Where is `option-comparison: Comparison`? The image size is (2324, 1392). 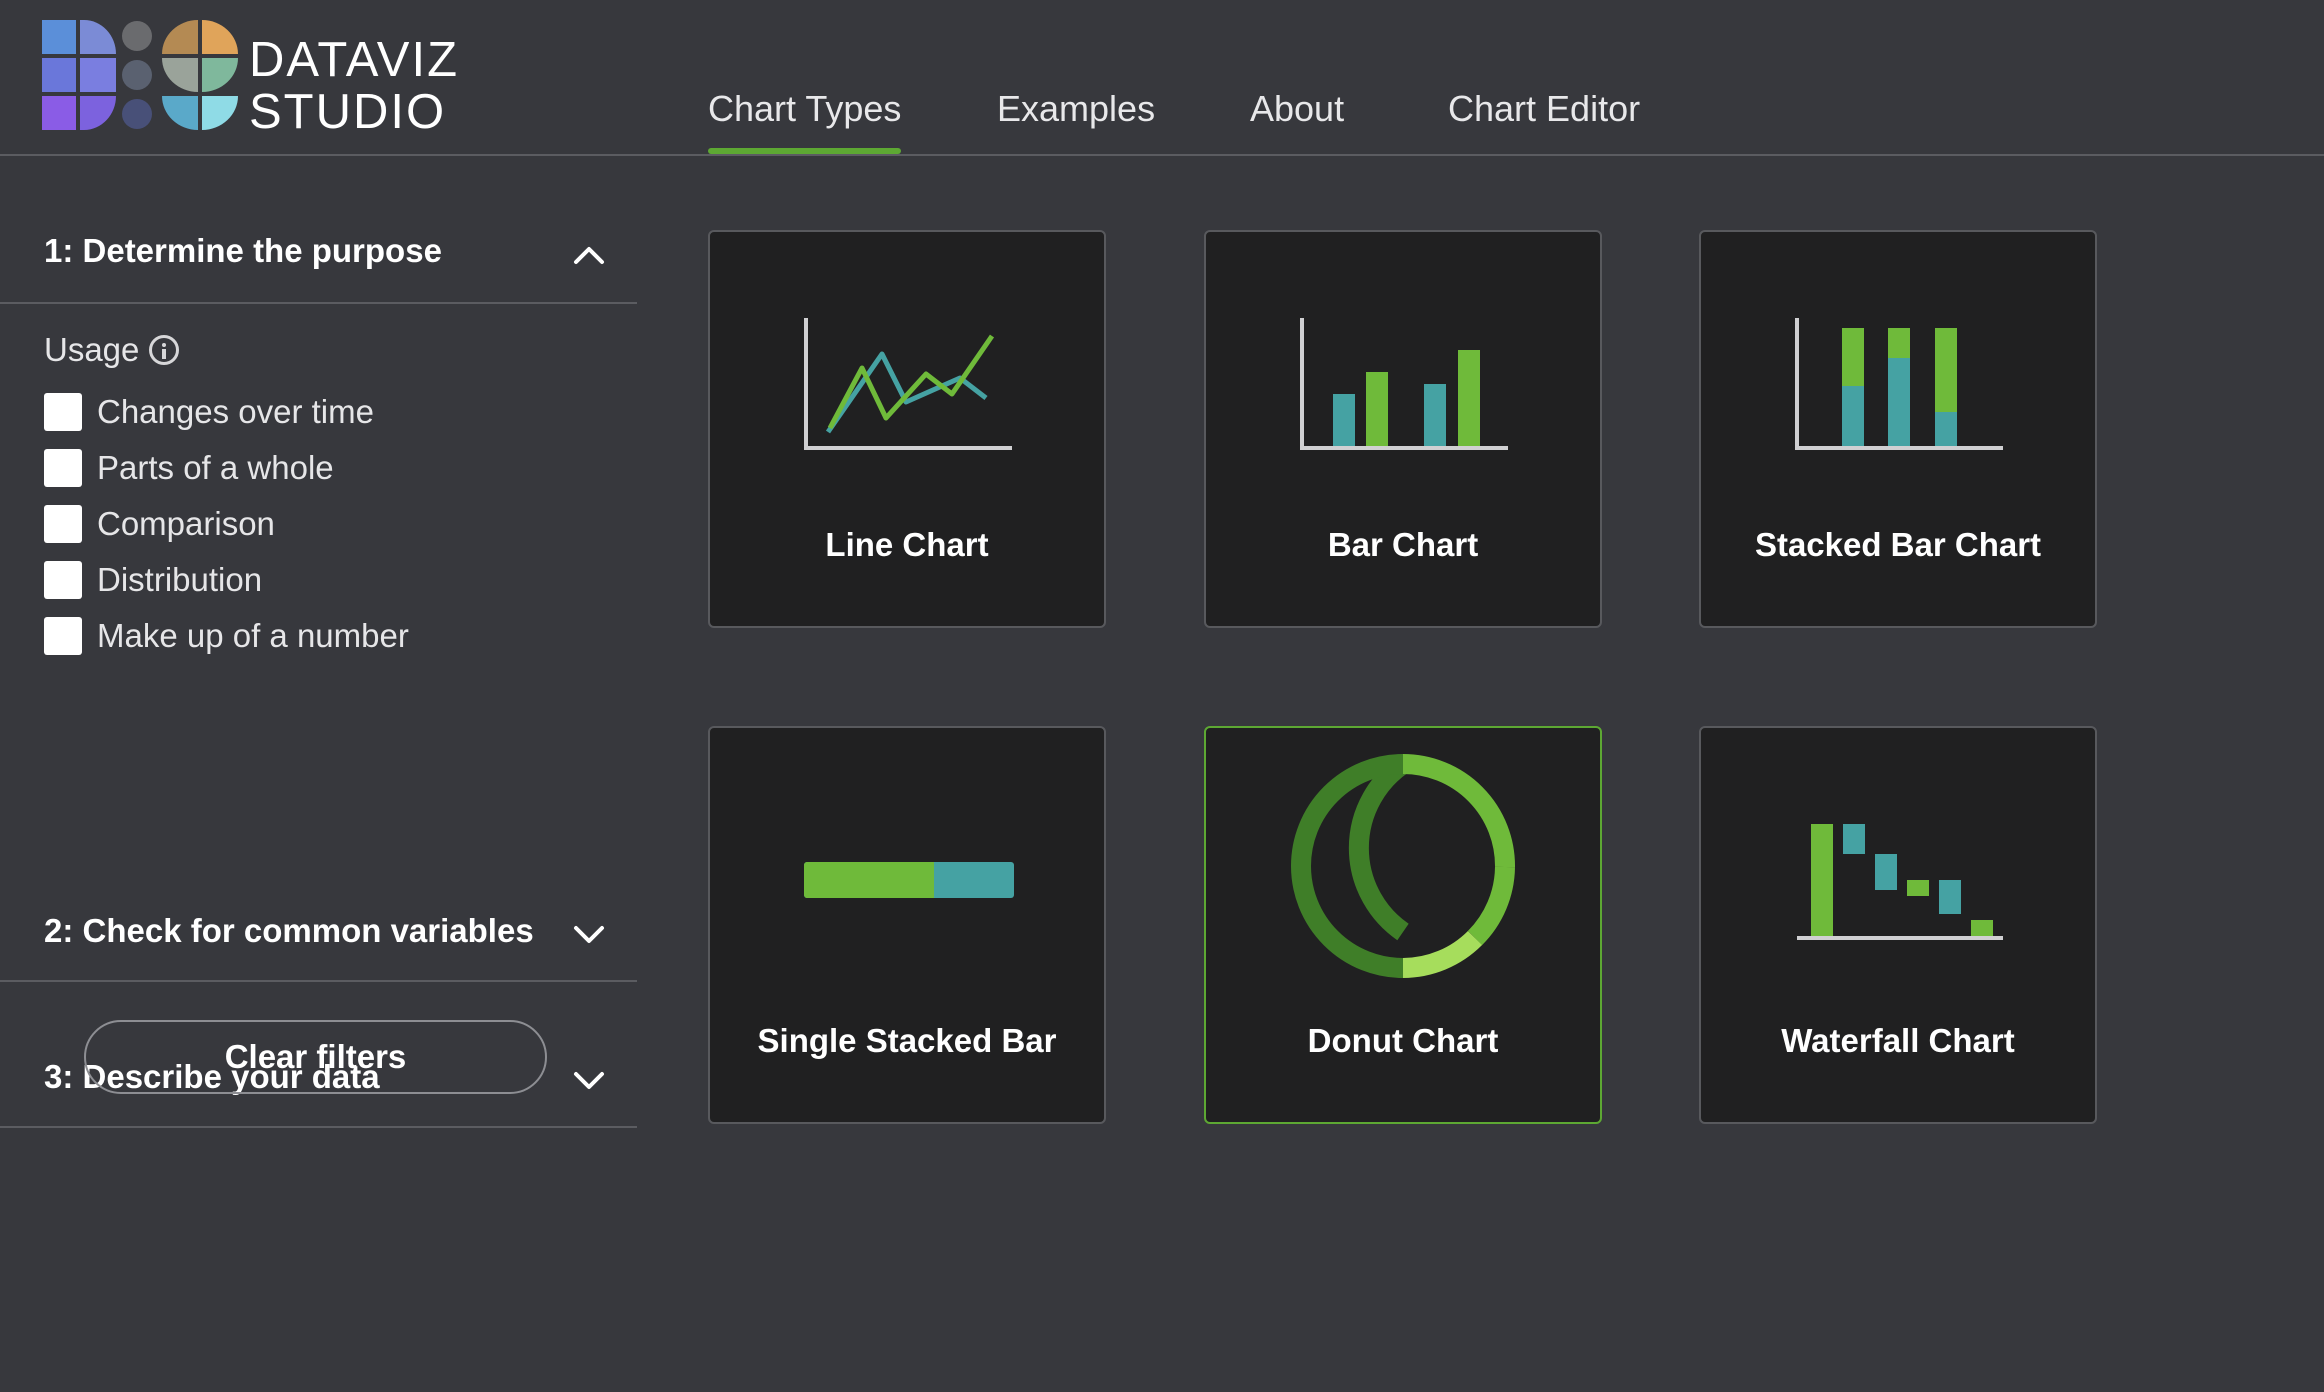
option-comparison: Comparison is located at coordinates (159, 524).